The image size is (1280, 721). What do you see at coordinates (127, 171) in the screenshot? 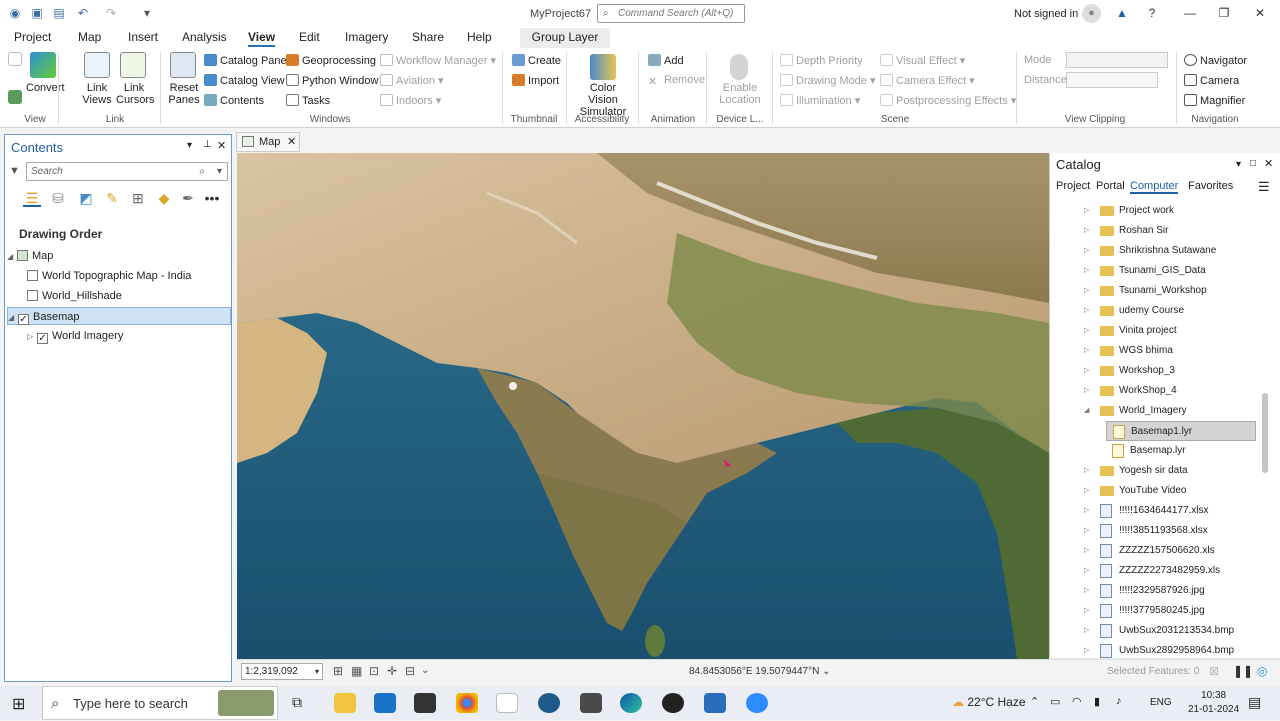
I see `contents-search-input: Search ⌕ ▾` at bounding box center [127, 171].